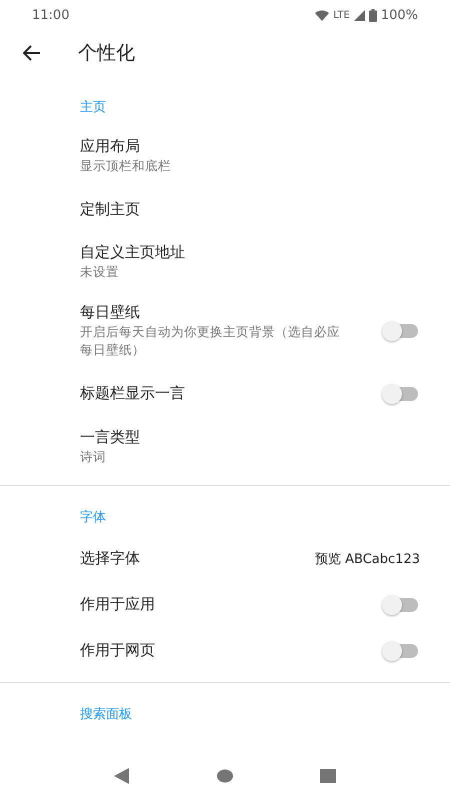  What do you see at coordinates (133, 393) in the screenshot?
I see `item-title: 标题栏显示一言` at bounding box center [133, 393].